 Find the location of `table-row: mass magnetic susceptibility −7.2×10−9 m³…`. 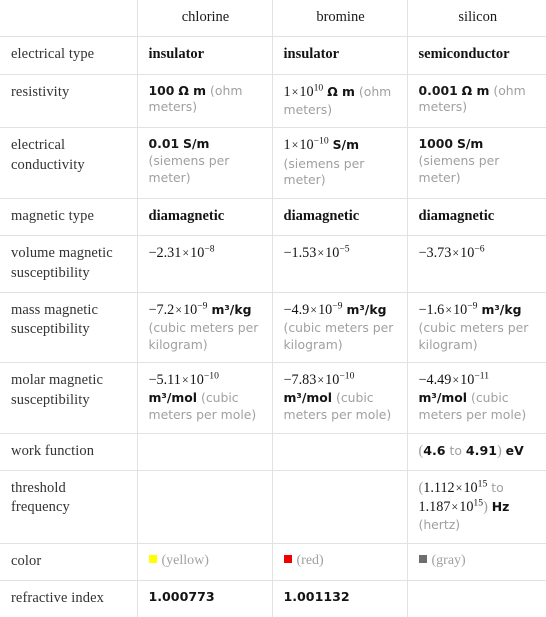

table-row: mass magnetic susceptibility −7.2×10−9 m³… is located at coordinates (273, 327).